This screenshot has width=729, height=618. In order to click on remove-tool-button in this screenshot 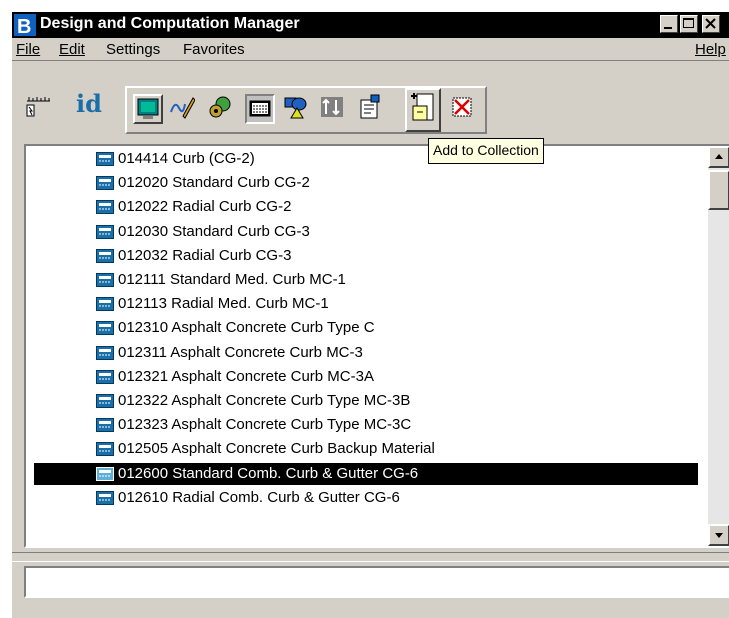, I will do `click(464, 109)`.